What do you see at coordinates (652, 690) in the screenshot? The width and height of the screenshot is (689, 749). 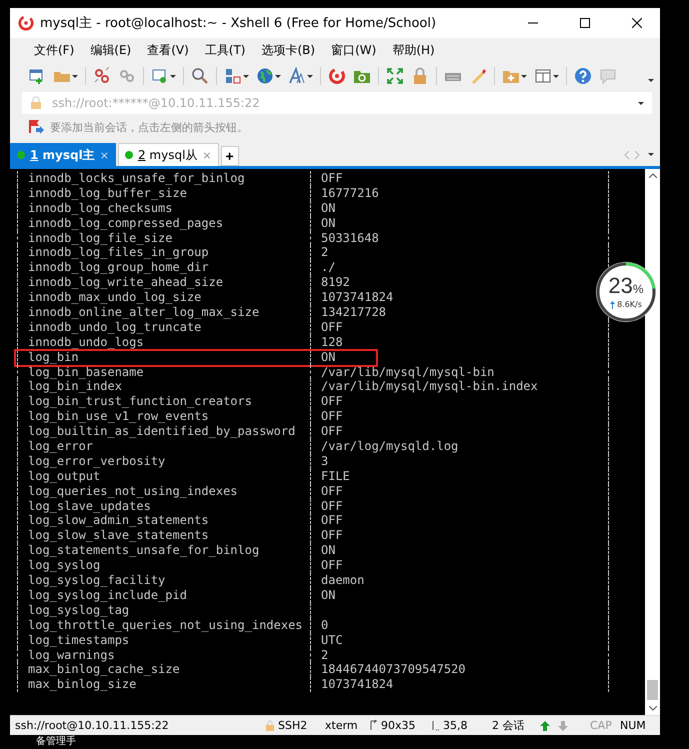 I see `scroll-thumb` at bounding box center [652, 690].